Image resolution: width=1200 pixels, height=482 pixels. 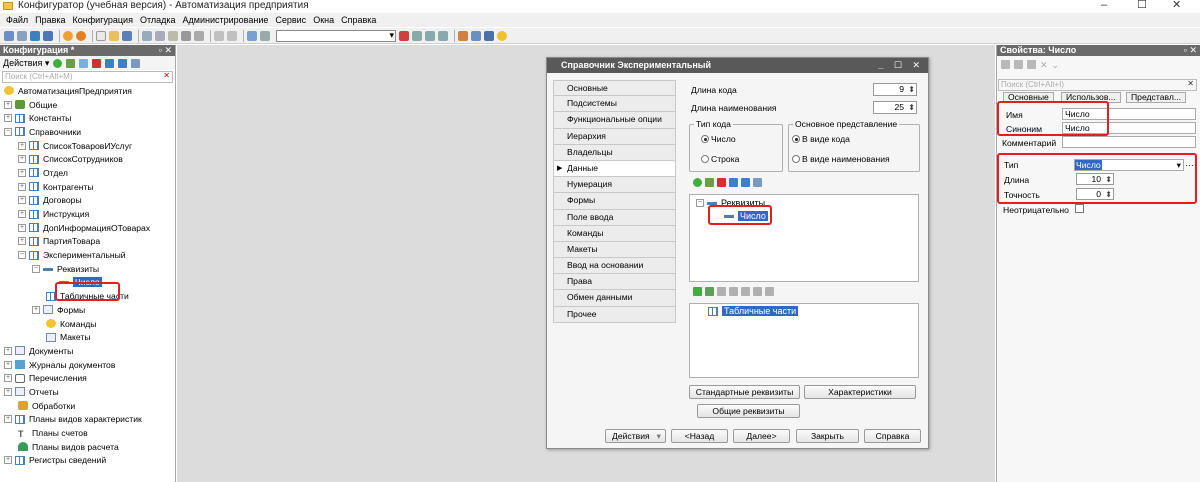 I want to click on tree-item: + Журналы документов, so click(x=87, y=365).